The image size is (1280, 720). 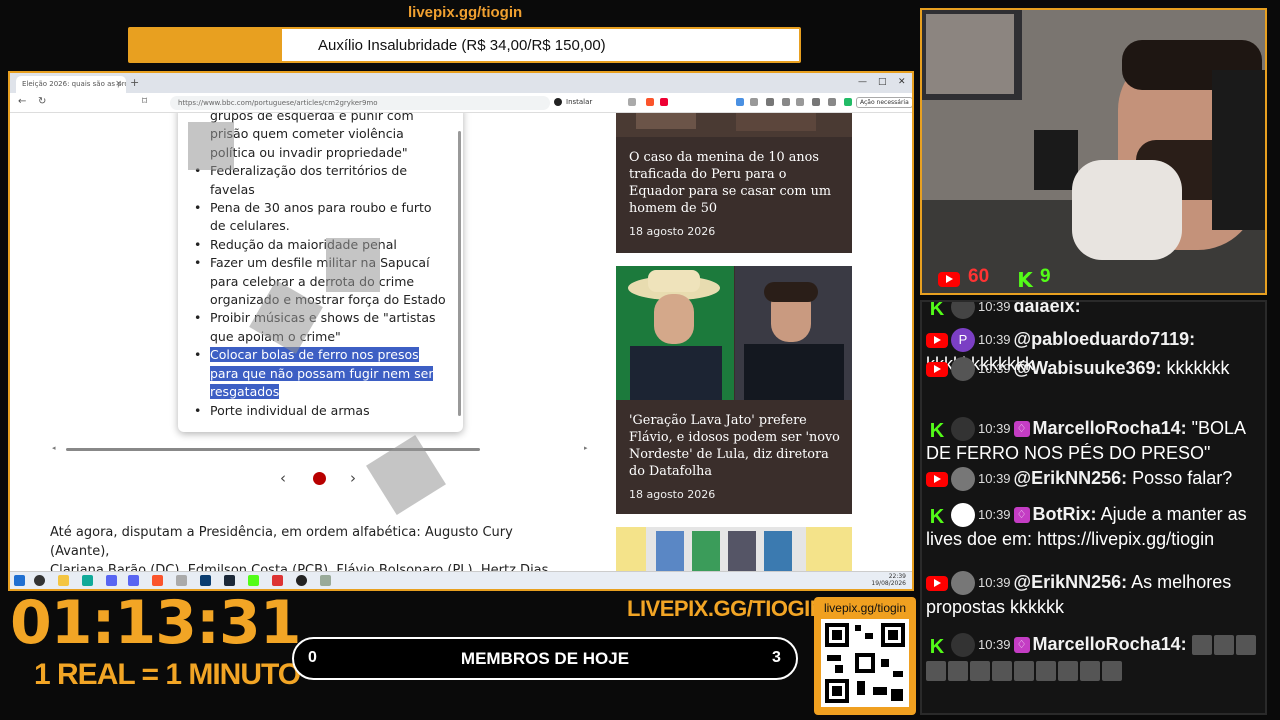 I want to click on box-scrollbar, so click(x=459, y=273).